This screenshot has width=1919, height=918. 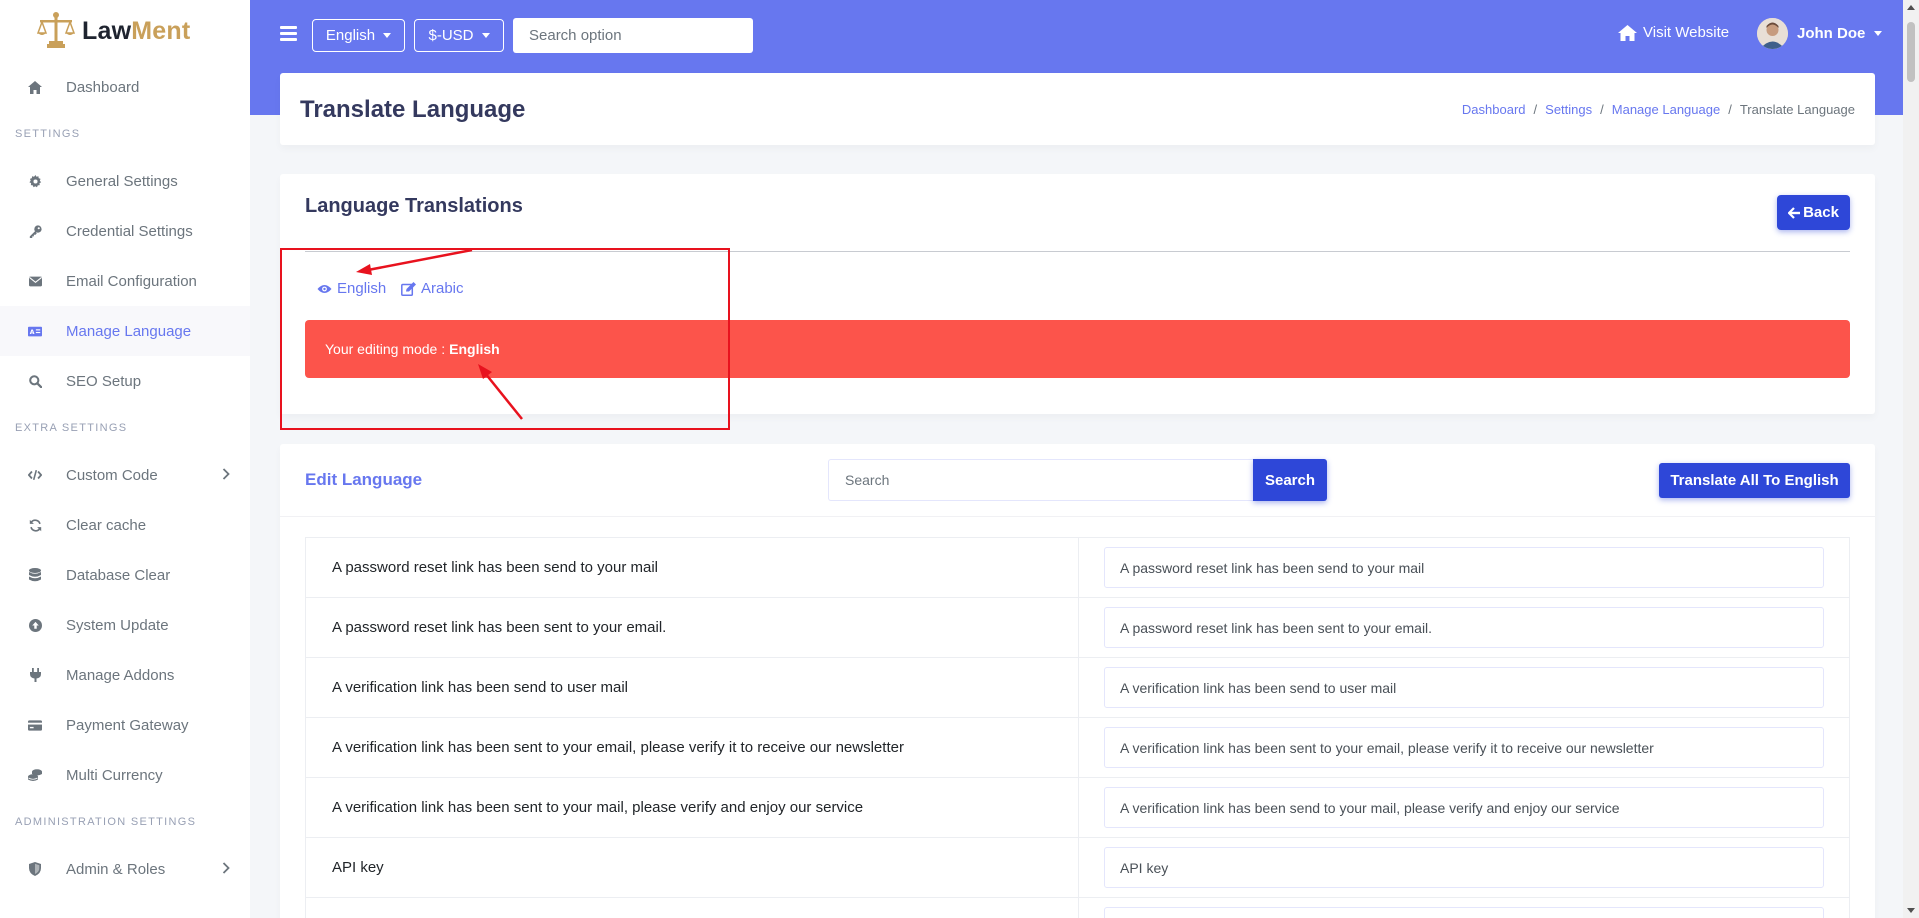 What do you see at coordinates (1077, 349) in the screenshot?
I see `editing-mode-alert: Your editing mode : English` at bounding box center [1077, 349].